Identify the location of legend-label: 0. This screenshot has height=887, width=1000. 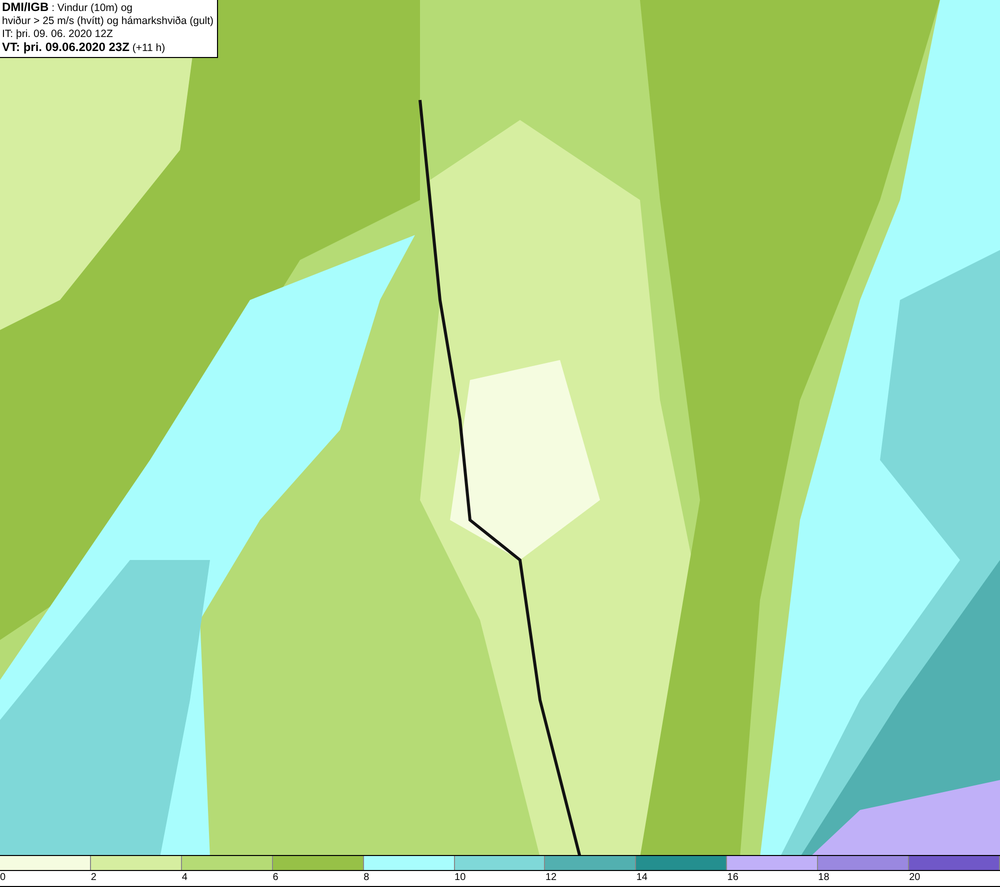
(3, 878).